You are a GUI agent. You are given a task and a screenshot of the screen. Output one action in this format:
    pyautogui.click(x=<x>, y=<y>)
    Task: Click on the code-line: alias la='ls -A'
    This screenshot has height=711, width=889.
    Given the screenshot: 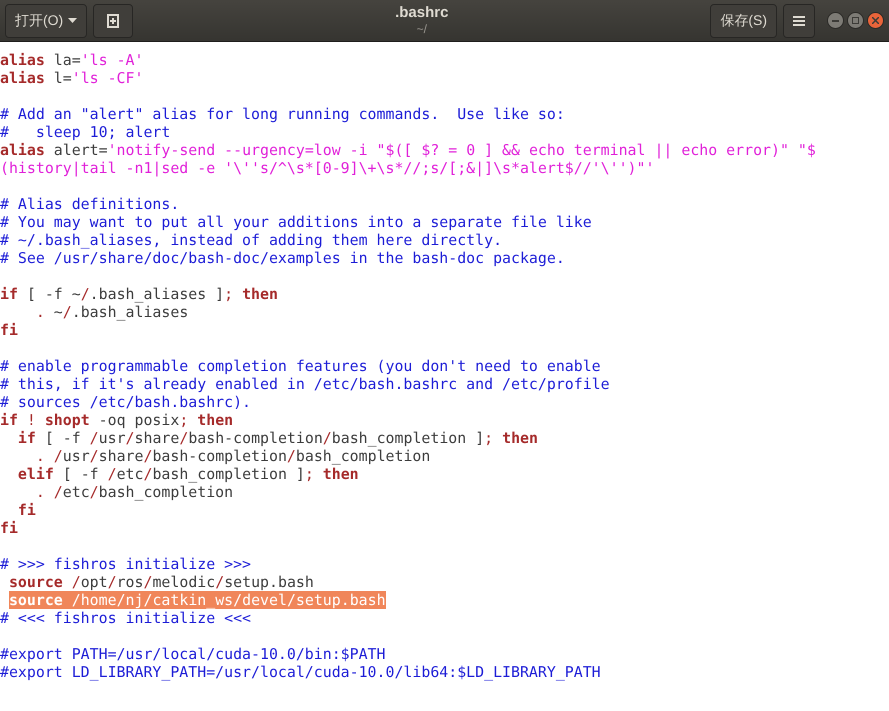 What is the action you would take?
    pyautogui.click(x=72, y=60)
    